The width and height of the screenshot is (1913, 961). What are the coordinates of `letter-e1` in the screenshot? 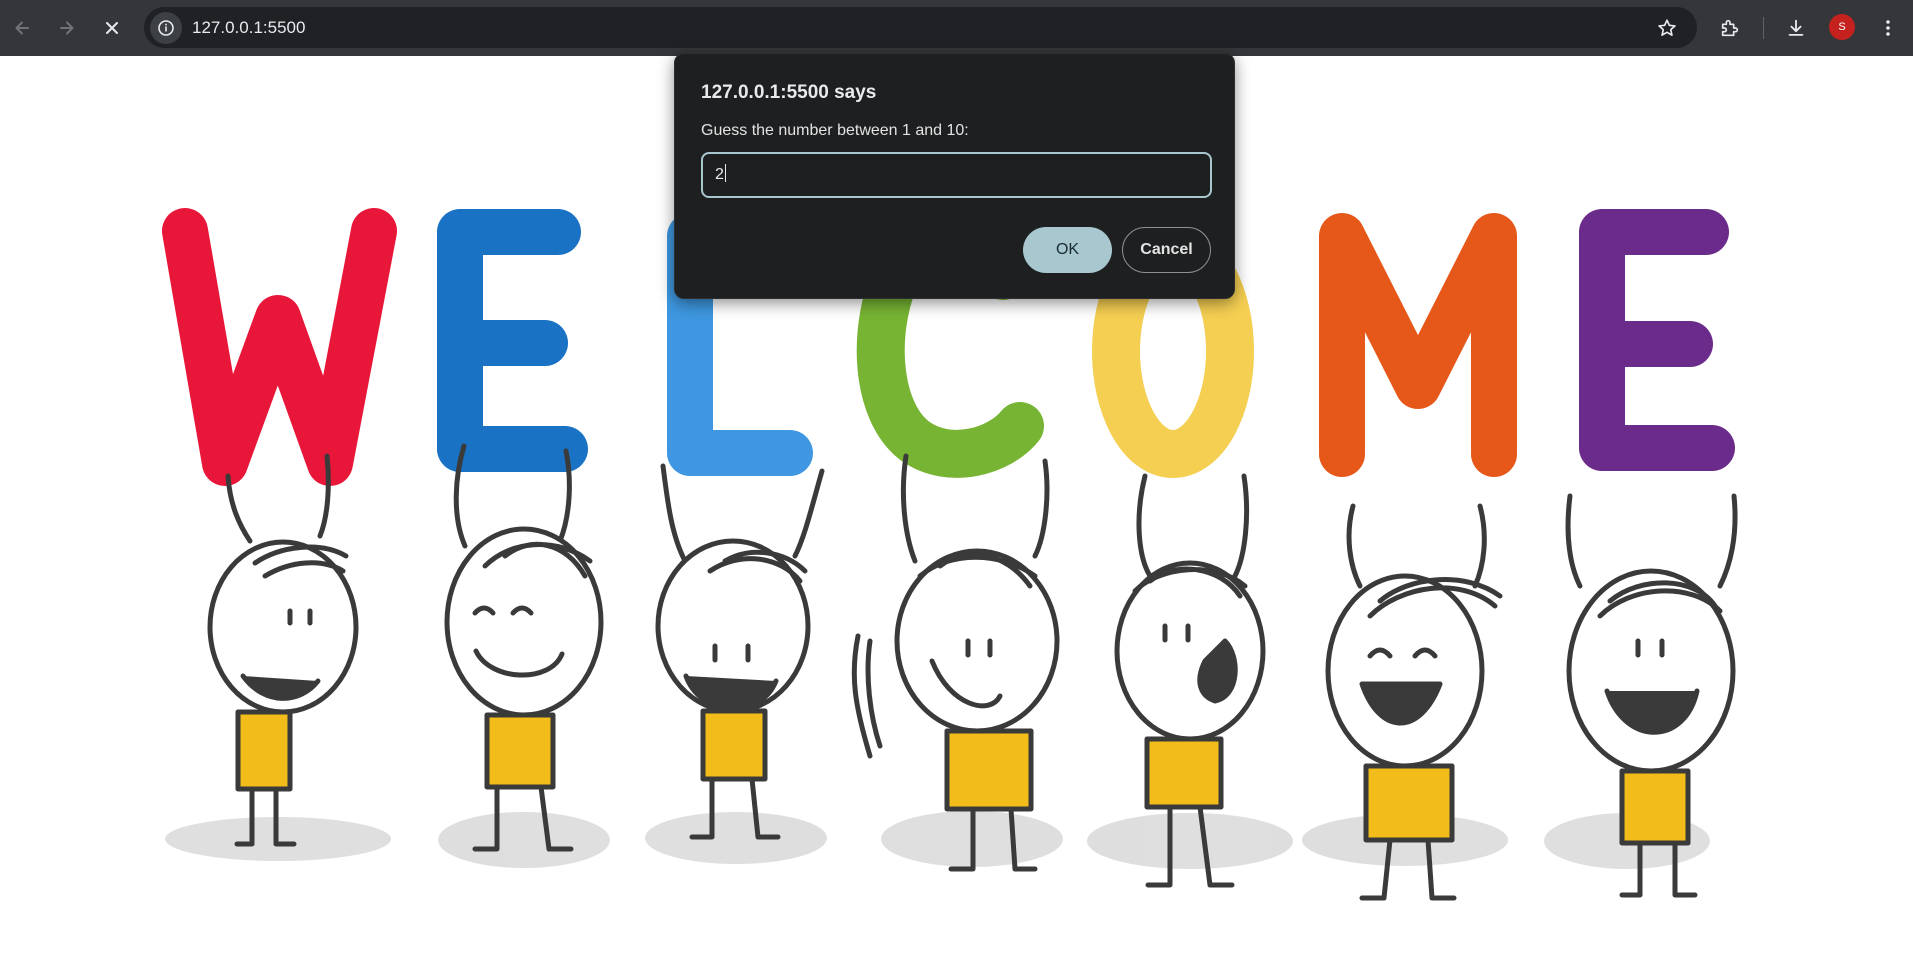 It's located at (512, 340).